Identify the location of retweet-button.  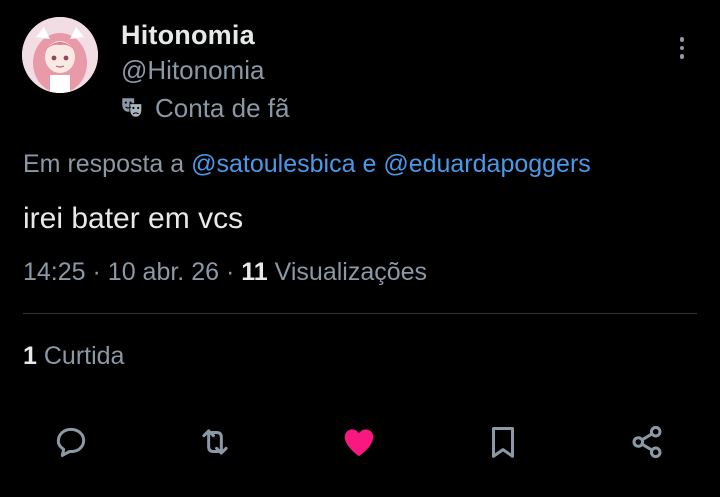
(215, 442).